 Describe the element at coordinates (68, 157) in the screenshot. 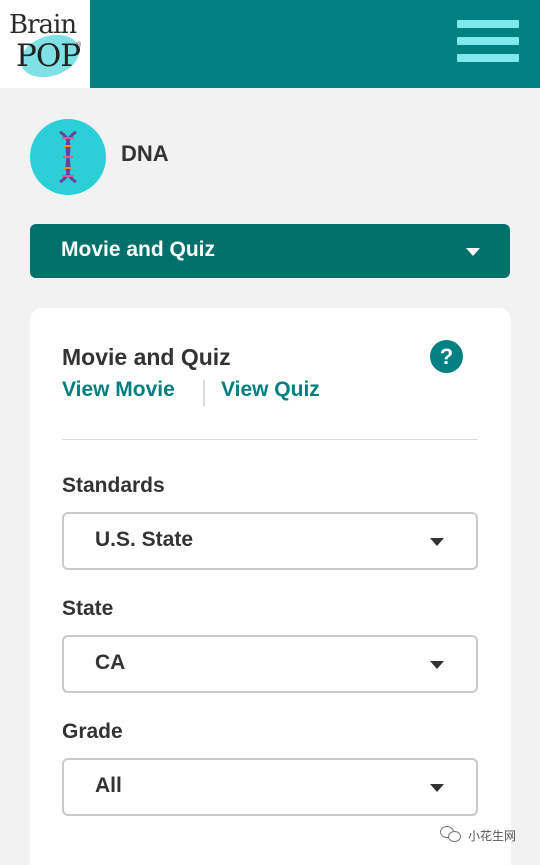

I see `dna-helix-icon` at that location.